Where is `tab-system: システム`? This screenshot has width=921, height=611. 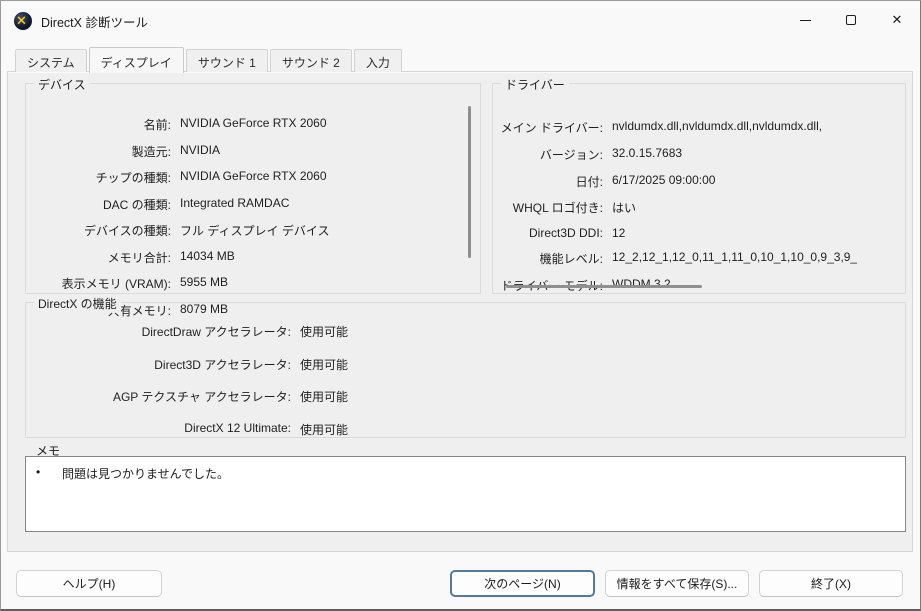
tab-system: システム is located at coordinates (51, 60).